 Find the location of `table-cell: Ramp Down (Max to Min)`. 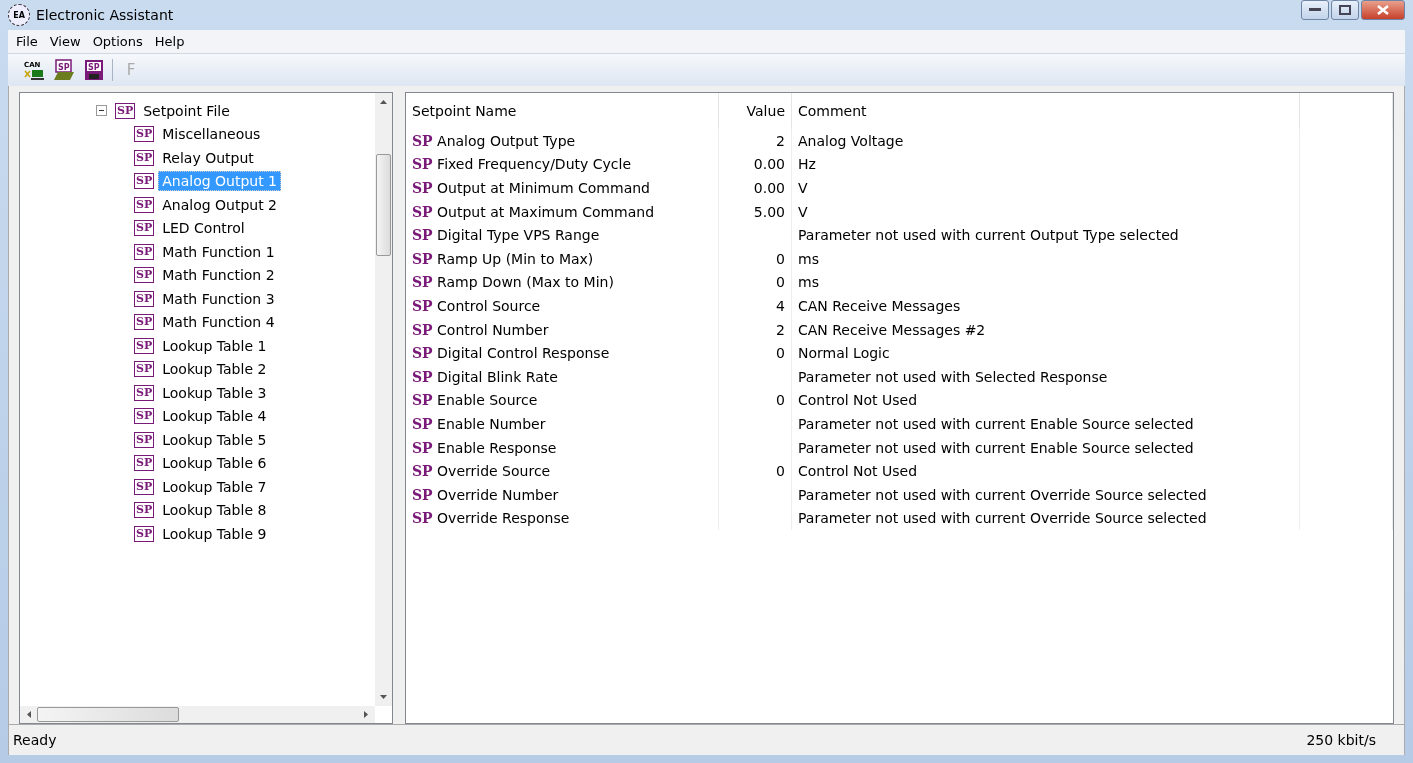

table-cell: Ramp Down (Max to Min) is located at coordinates (525, 282).